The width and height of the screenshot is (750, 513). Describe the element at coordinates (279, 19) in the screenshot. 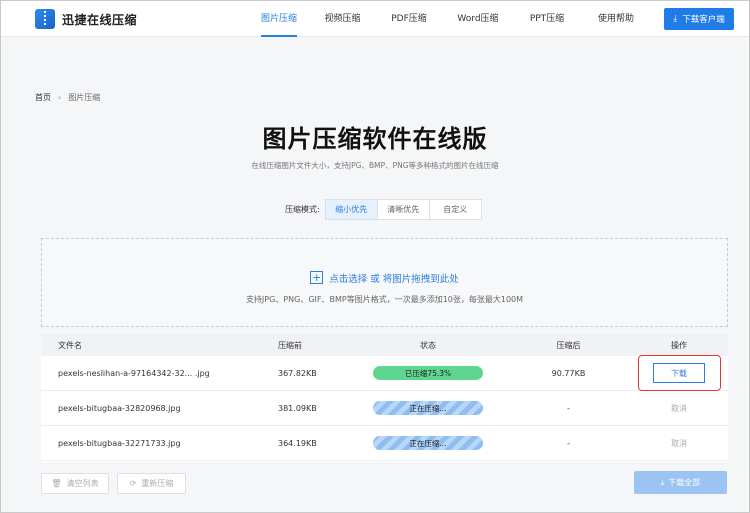

I see `nav-image-compress: 图片压缩` at that location.